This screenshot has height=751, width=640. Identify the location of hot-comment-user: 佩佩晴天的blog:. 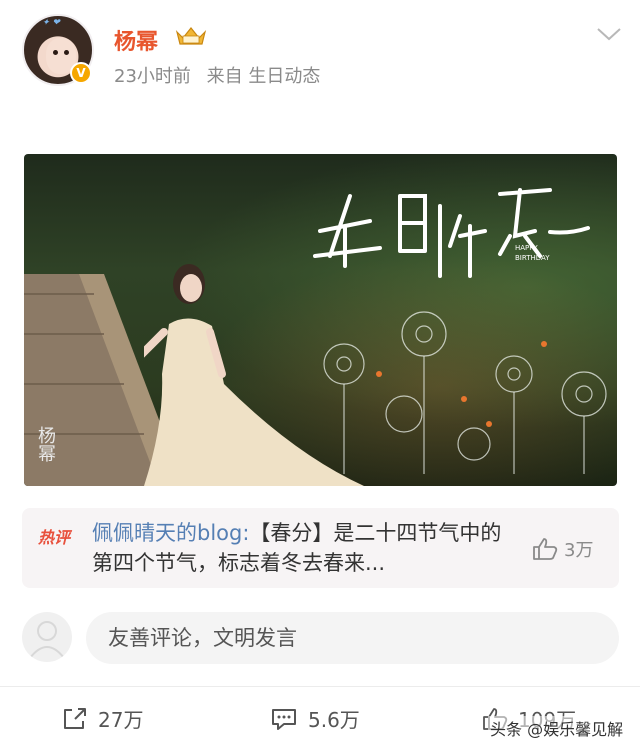
(170, 533).